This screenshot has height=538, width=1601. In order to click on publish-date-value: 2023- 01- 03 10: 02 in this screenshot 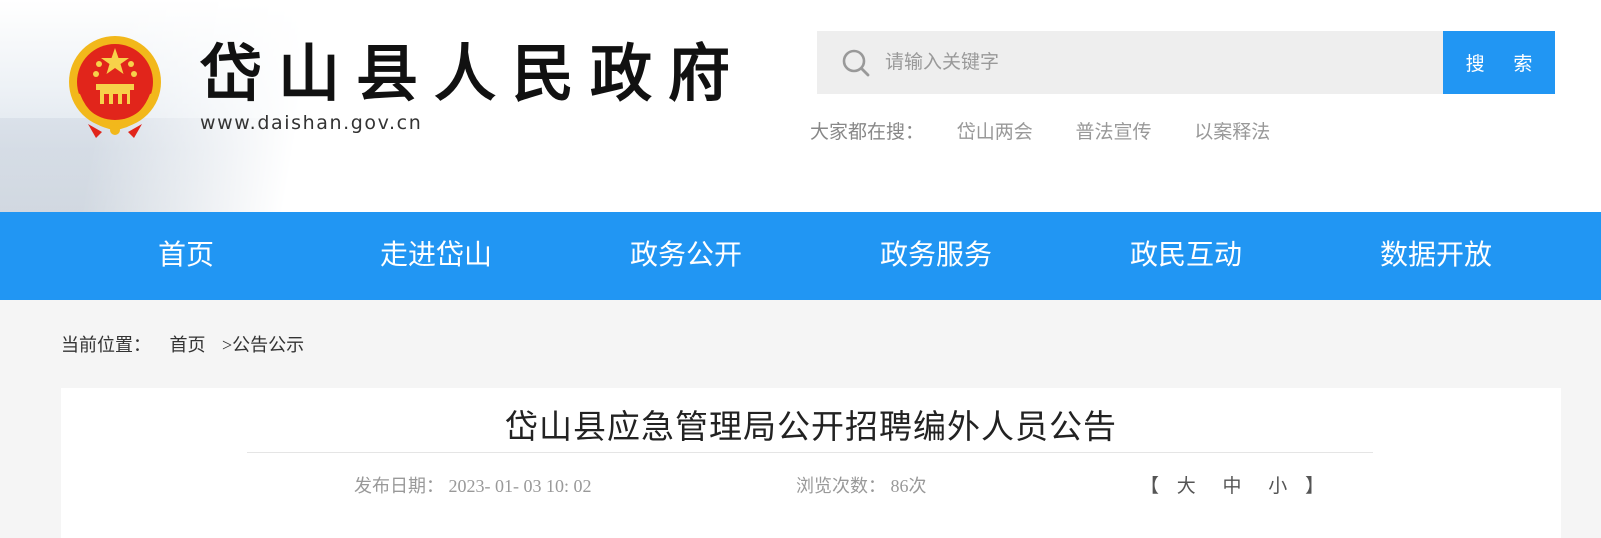, I will do `click(520, 486)`.